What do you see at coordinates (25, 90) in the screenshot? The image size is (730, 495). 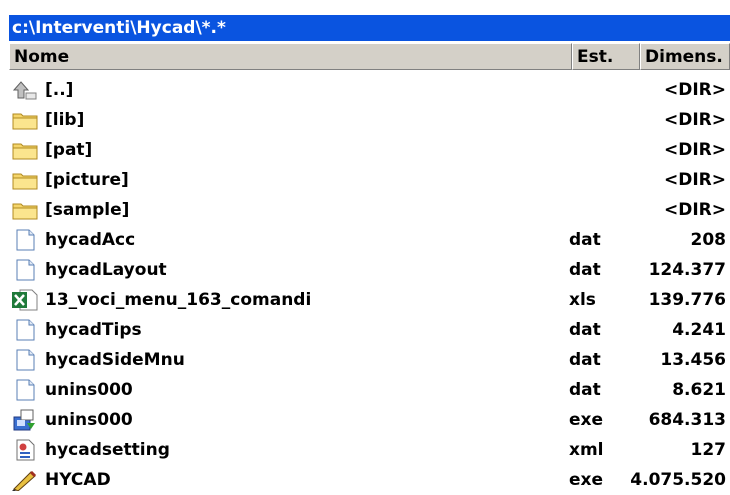 I see `up-arrow-icon` at bounding box center [25, 90].